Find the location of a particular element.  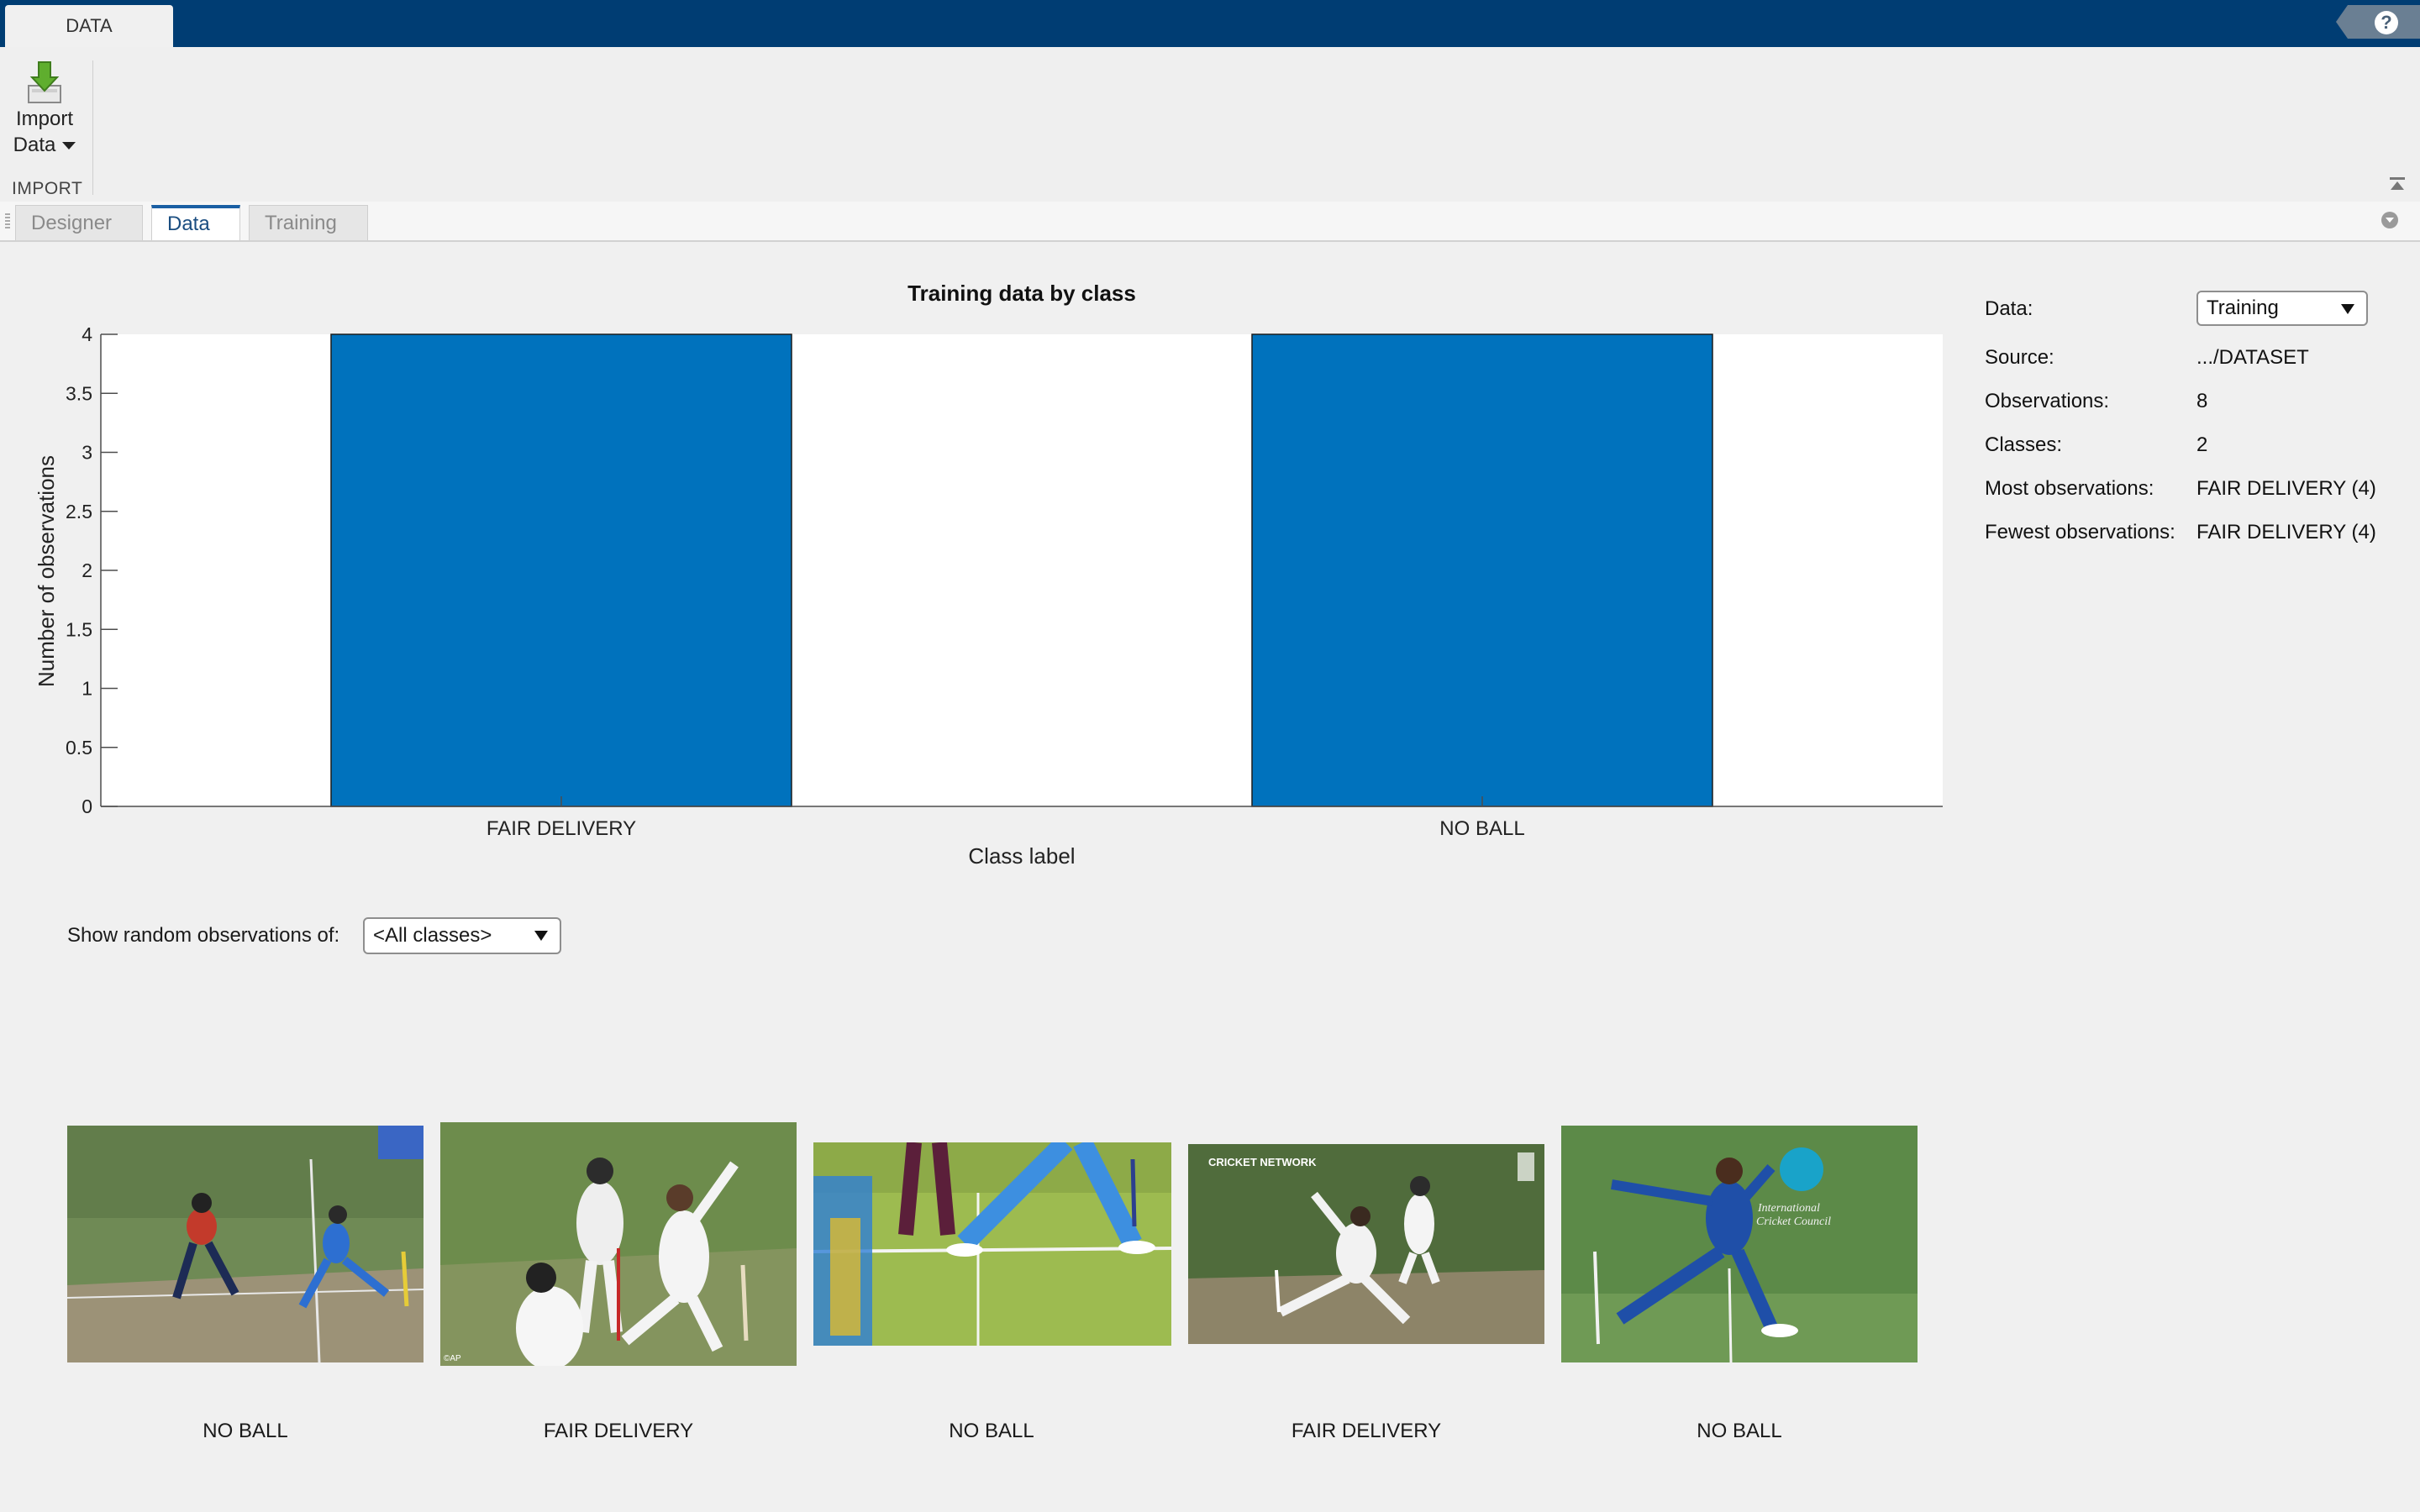

tab-training: Training is located at coordinates (308, 222).